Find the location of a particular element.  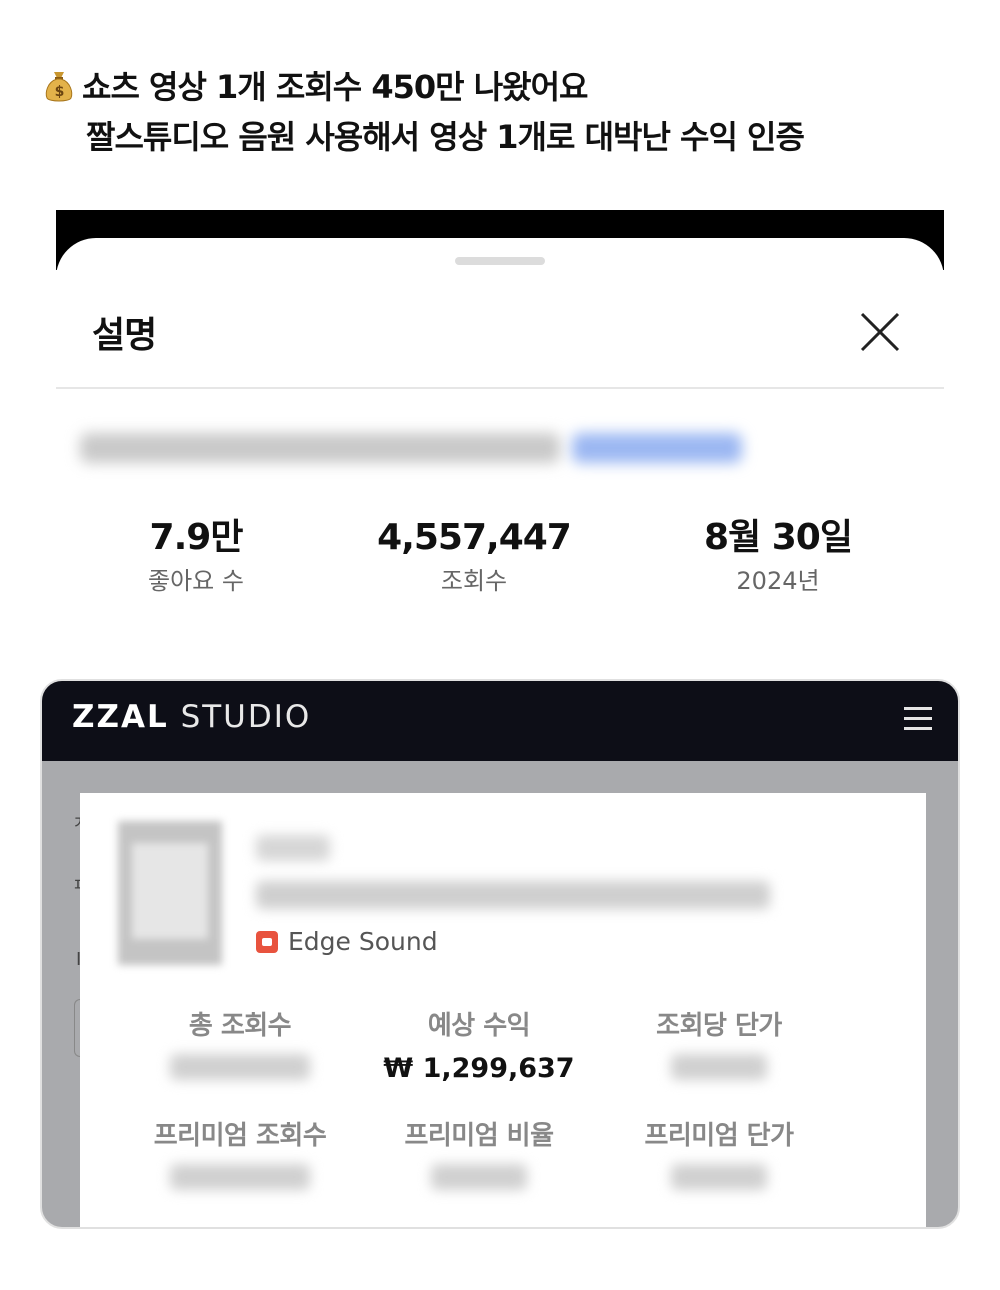

sound-name: Edge Sound is located at coordinates (363, 941).